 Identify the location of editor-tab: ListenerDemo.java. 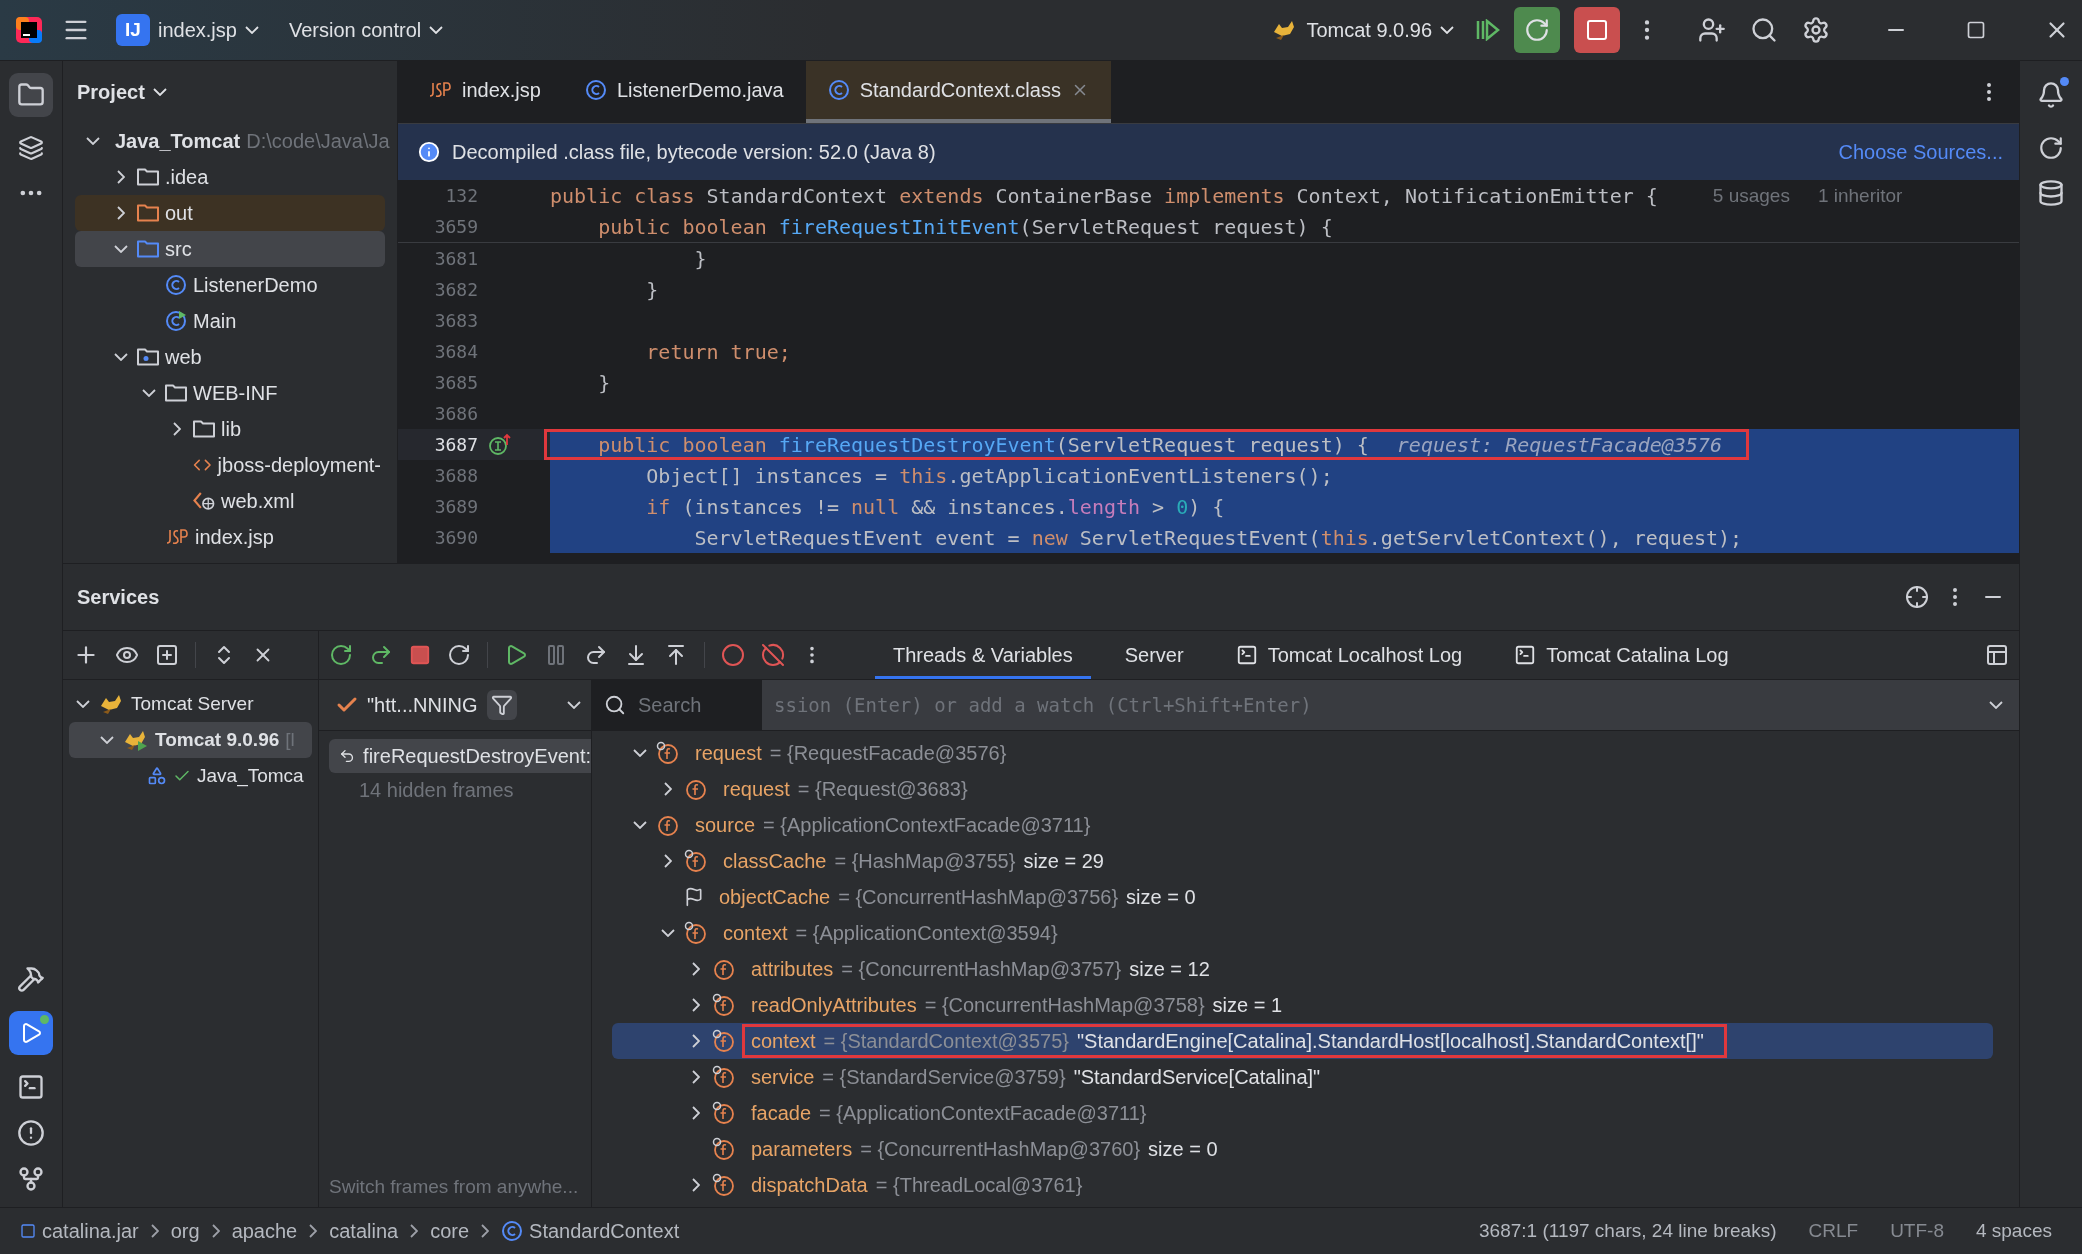
(684, 92).